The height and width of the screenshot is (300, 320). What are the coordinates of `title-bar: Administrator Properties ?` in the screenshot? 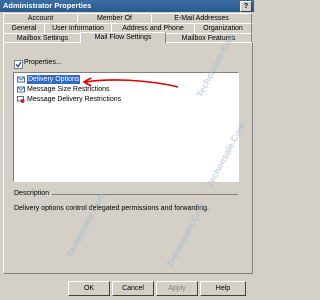 It's located at (127, 6).